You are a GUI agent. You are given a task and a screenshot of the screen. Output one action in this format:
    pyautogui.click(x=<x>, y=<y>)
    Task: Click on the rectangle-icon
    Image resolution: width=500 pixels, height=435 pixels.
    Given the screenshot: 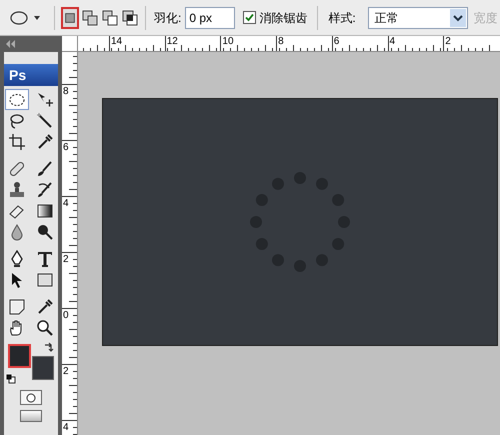 What is the action you would take?
    pyautogui.click(x=45, y=279)
    